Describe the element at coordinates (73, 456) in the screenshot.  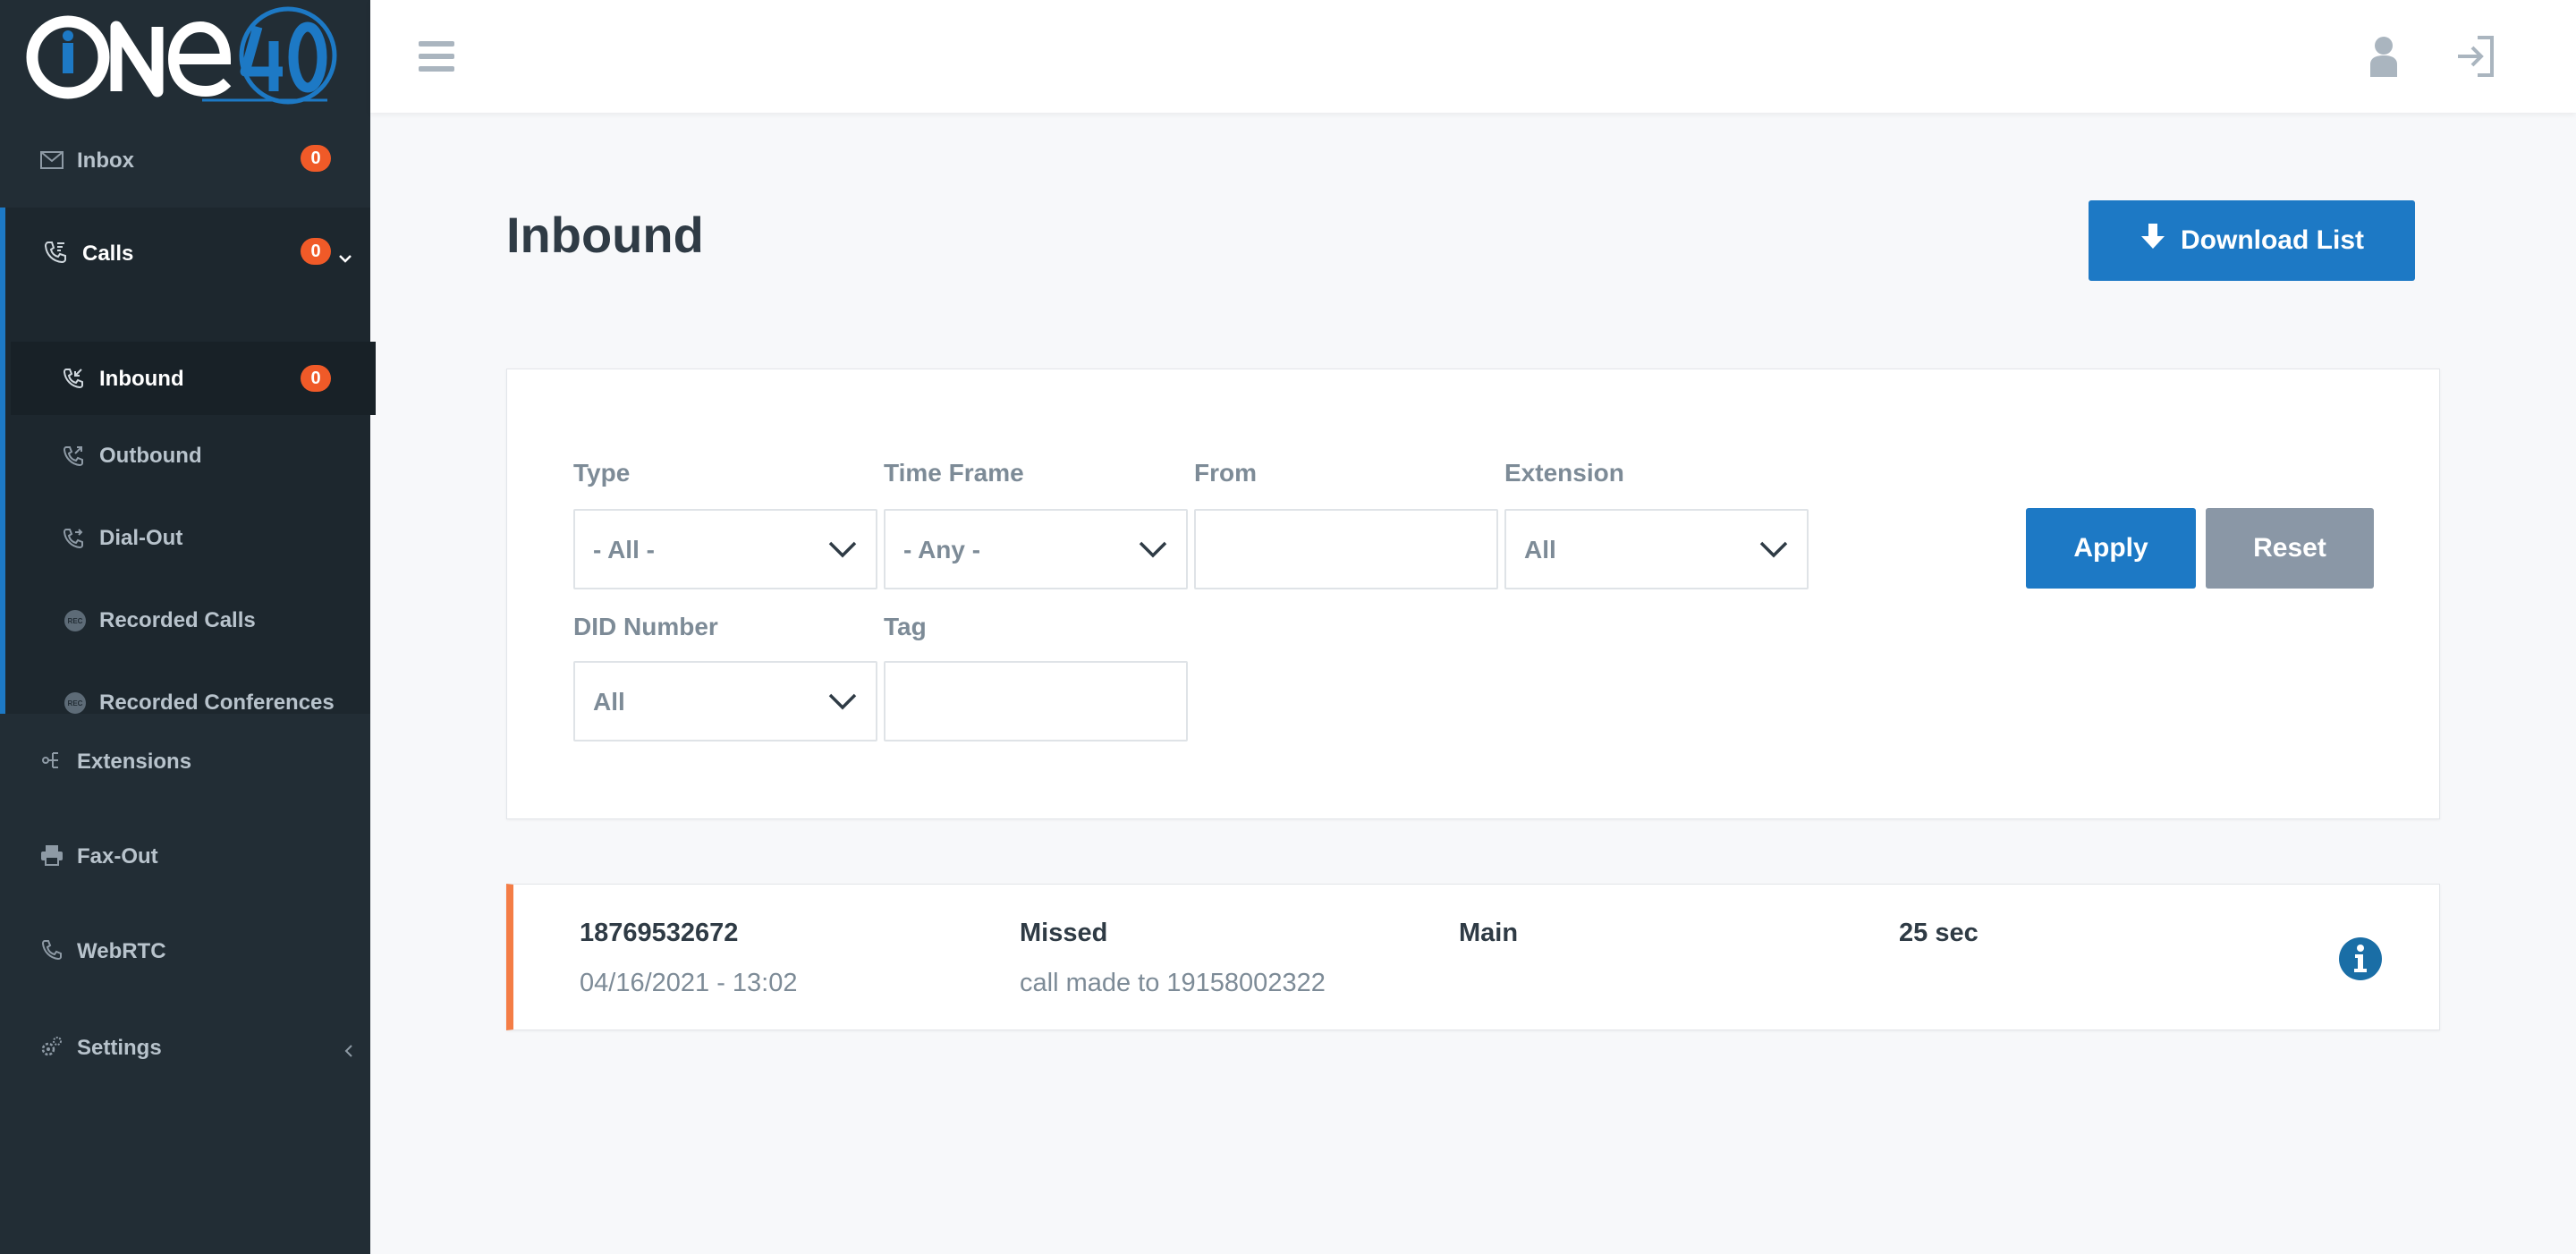
I see `phone-outgoing-icon` at that location.